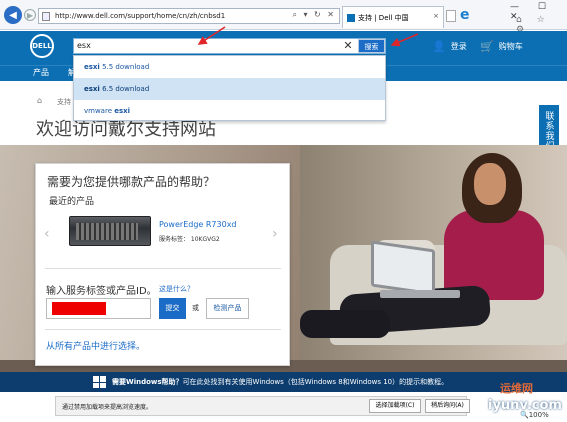 The height and width of the screenshot is (422, 567). What do you see at coordinates (371, 46) in the screenshot?
I see `search-button: 搜索` at bounding box center [371, 46].